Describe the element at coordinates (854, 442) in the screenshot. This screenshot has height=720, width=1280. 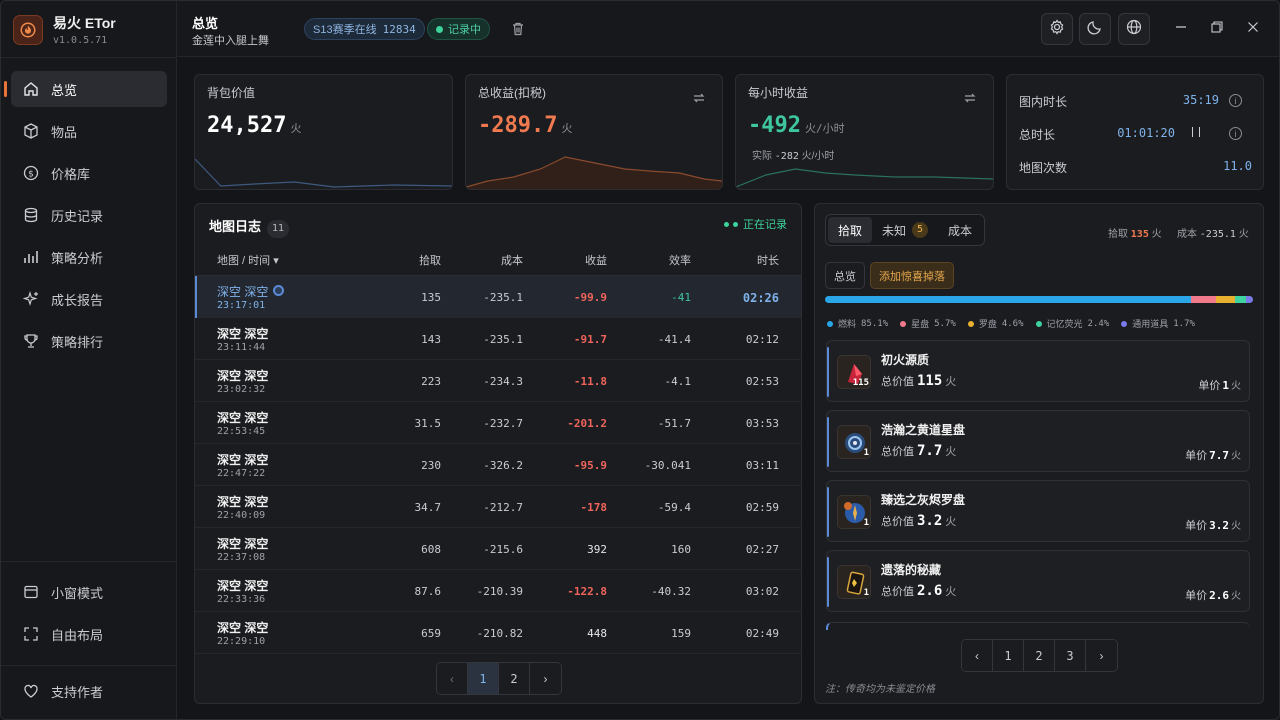
I see `item-thumbnail-icon: 1` at that location.